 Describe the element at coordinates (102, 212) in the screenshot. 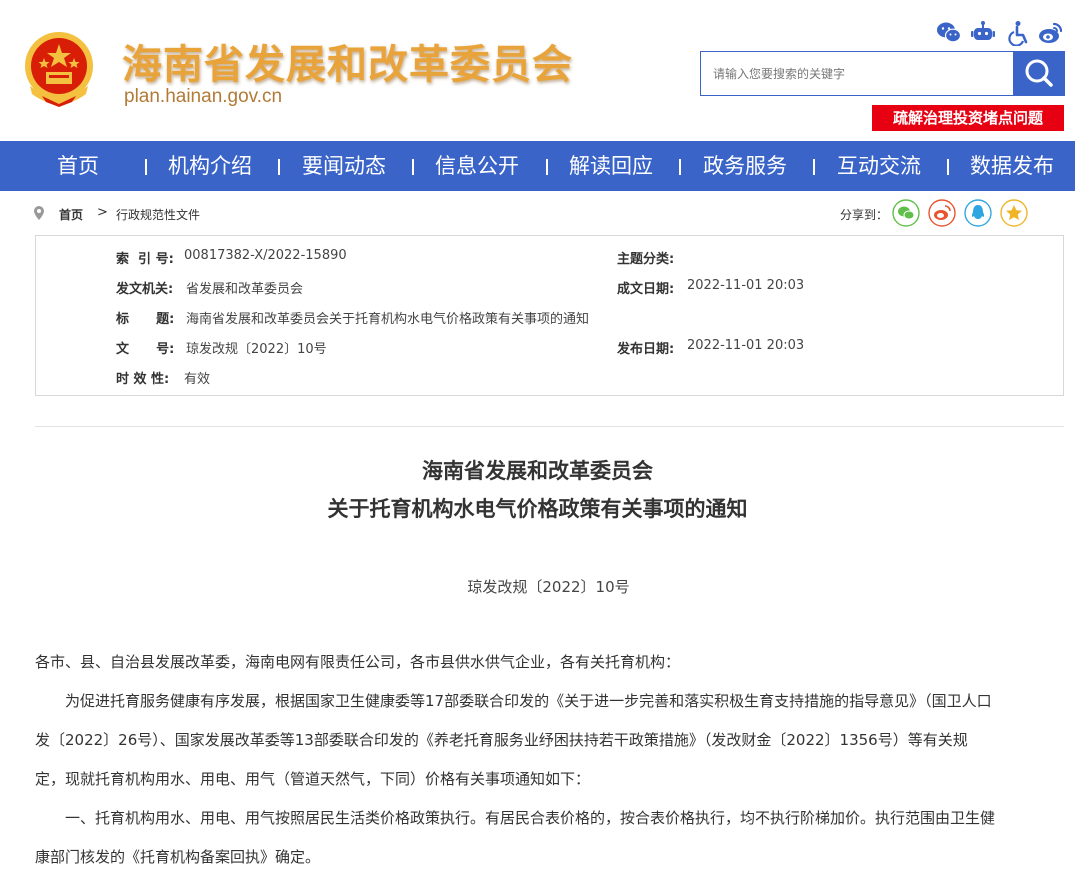

I see `chevron-right-icon: >` at that location.